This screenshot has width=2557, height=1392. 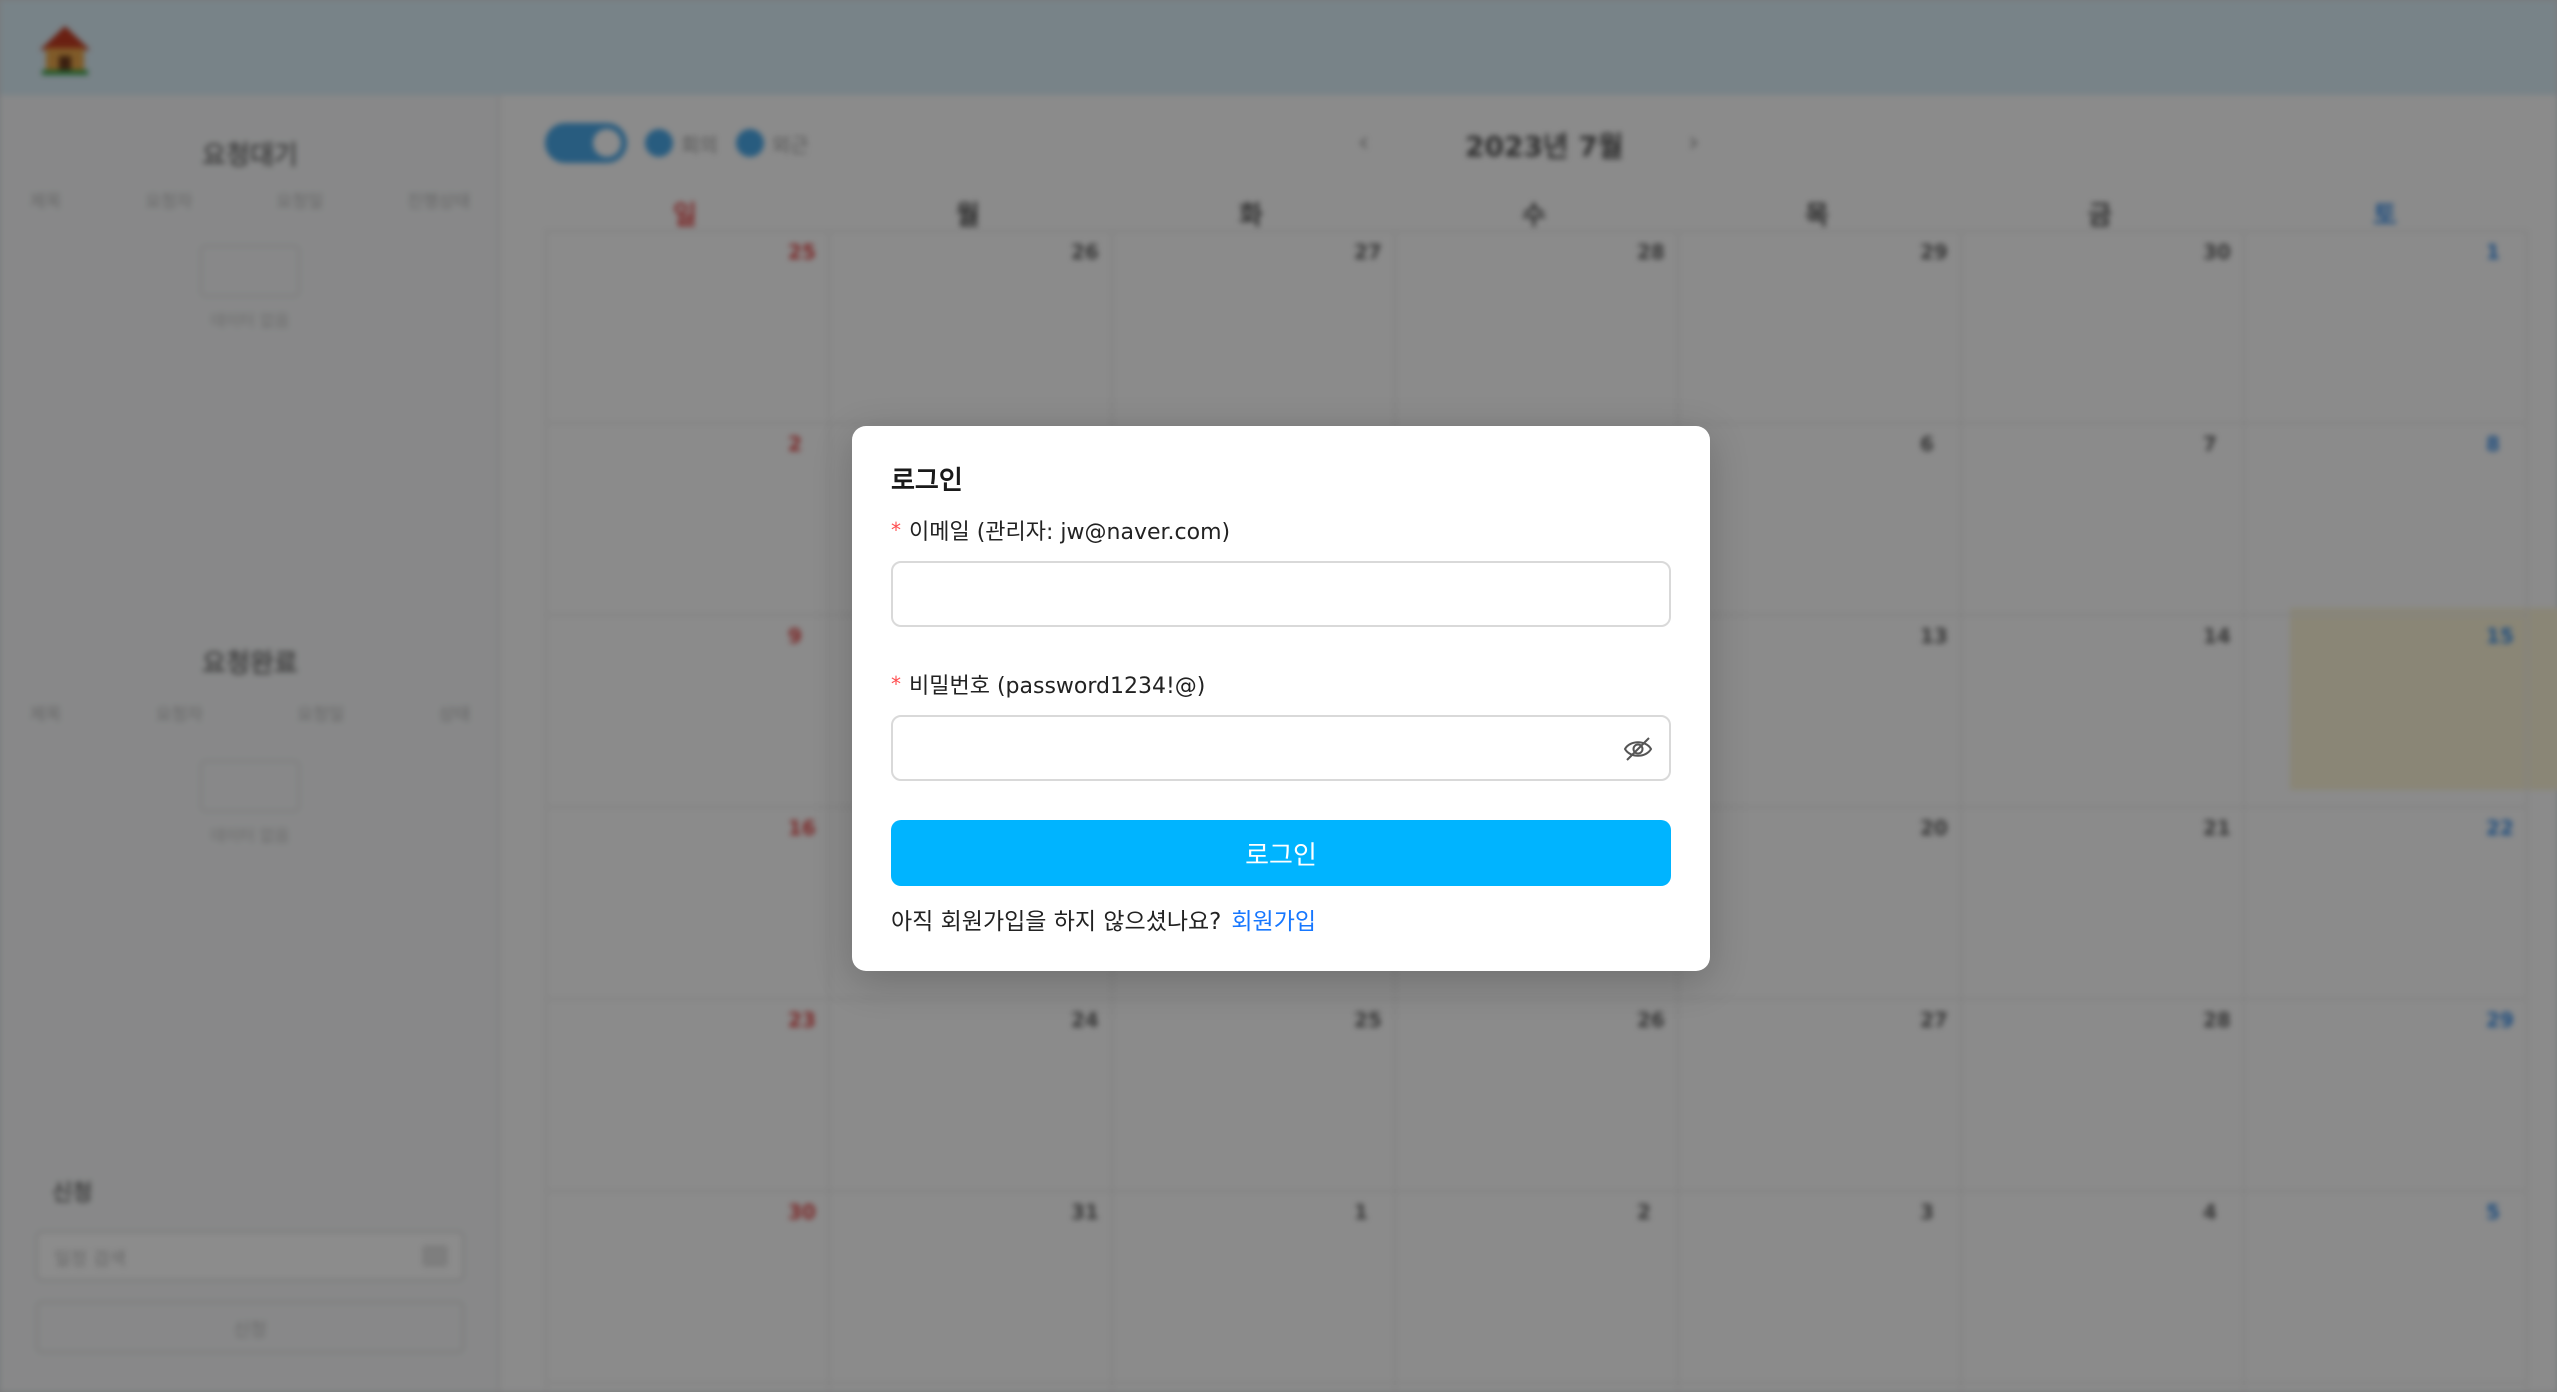 What do you see at coordinates (1638, 749) in the screenshot?
I see `eye-invisible-icon` at bounding box center [1638, 749].